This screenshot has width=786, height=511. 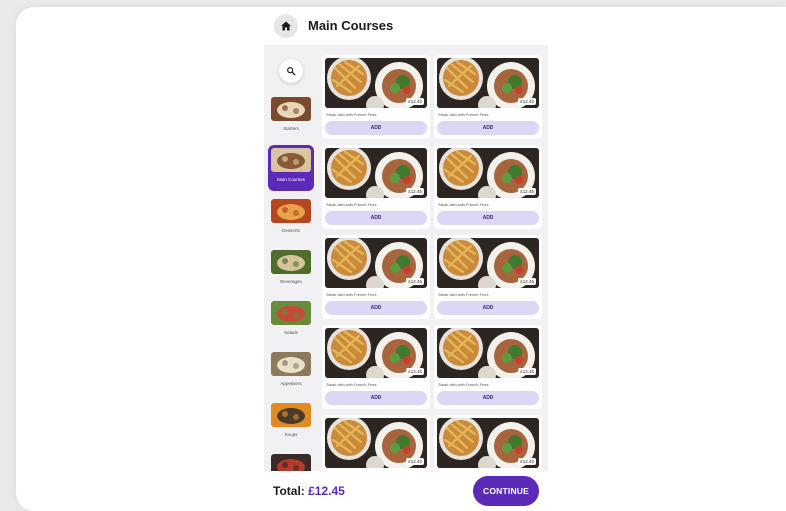 I want to click on category-4: Salads, so click(x=291, y=321).